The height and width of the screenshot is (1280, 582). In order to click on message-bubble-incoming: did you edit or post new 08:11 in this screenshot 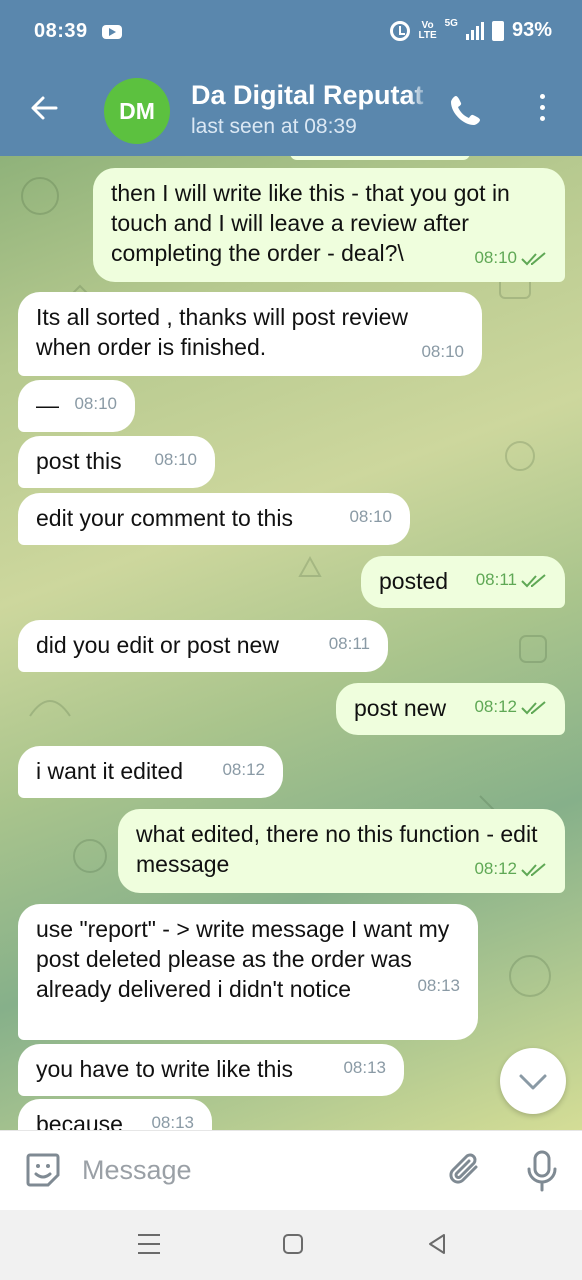, I will do `click(203, 646)`.